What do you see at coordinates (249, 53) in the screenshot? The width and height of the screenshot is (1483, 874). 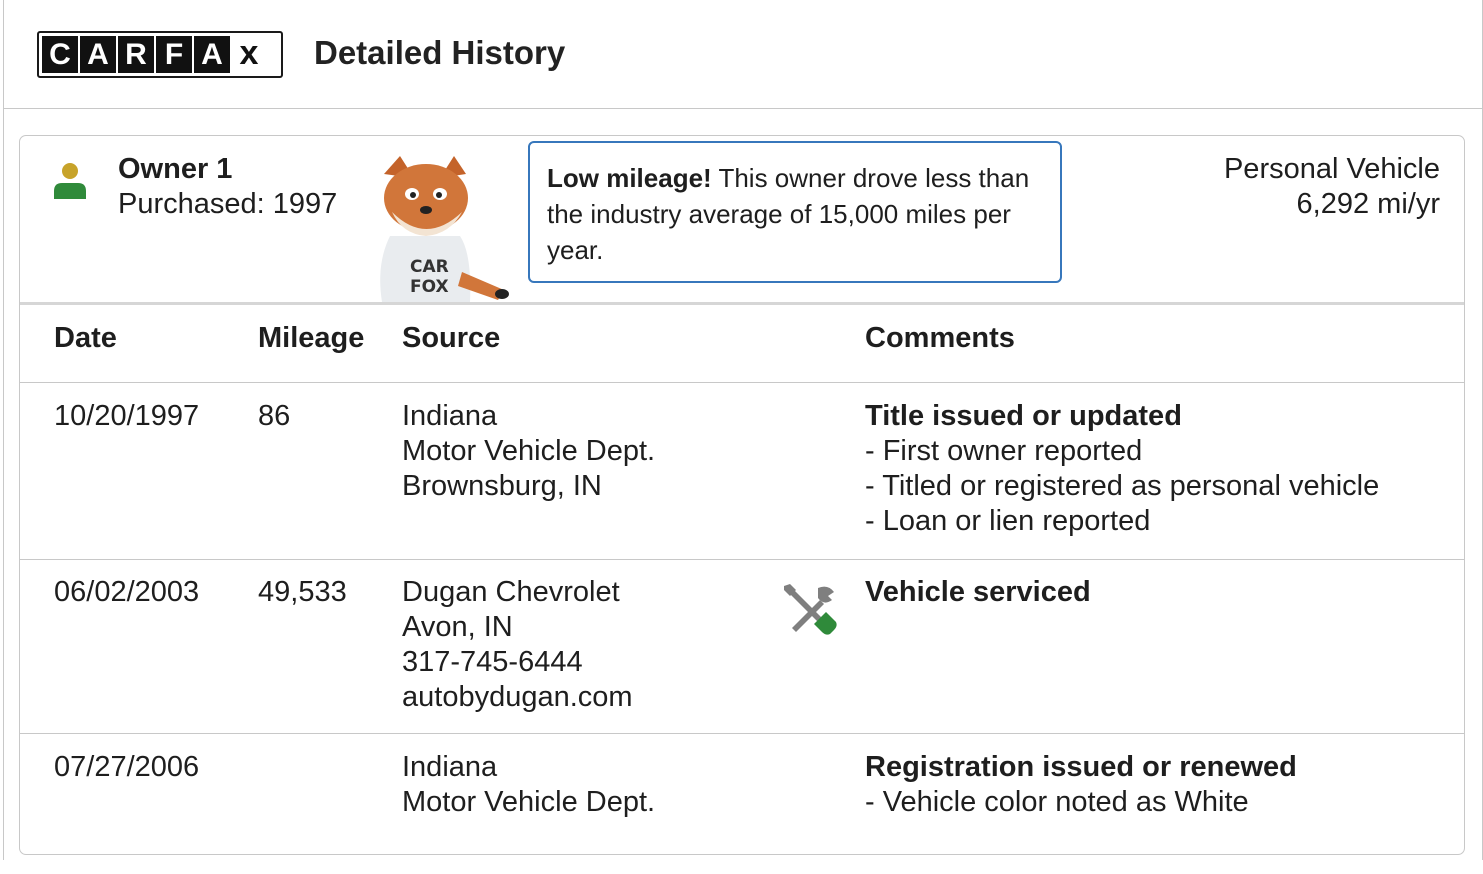 I see `logo-letter: X` at bounding box center [249, 53].